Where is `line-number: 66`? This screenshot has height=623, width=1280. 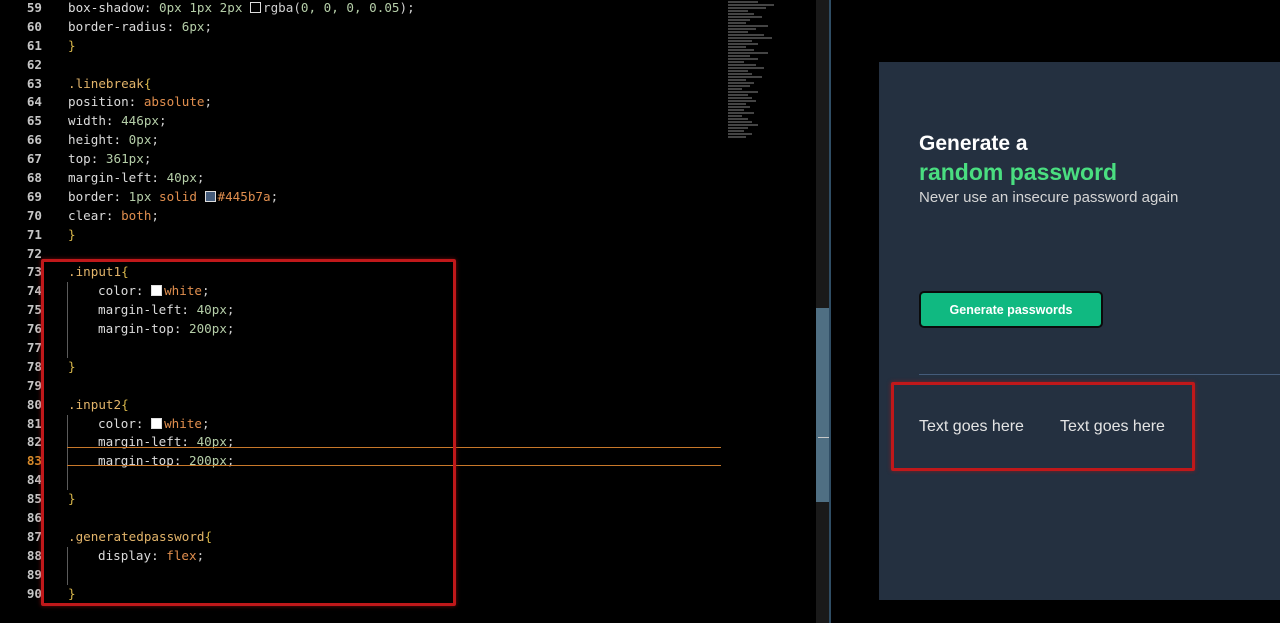 line-number: 66 is located at coordinates (34, 140).